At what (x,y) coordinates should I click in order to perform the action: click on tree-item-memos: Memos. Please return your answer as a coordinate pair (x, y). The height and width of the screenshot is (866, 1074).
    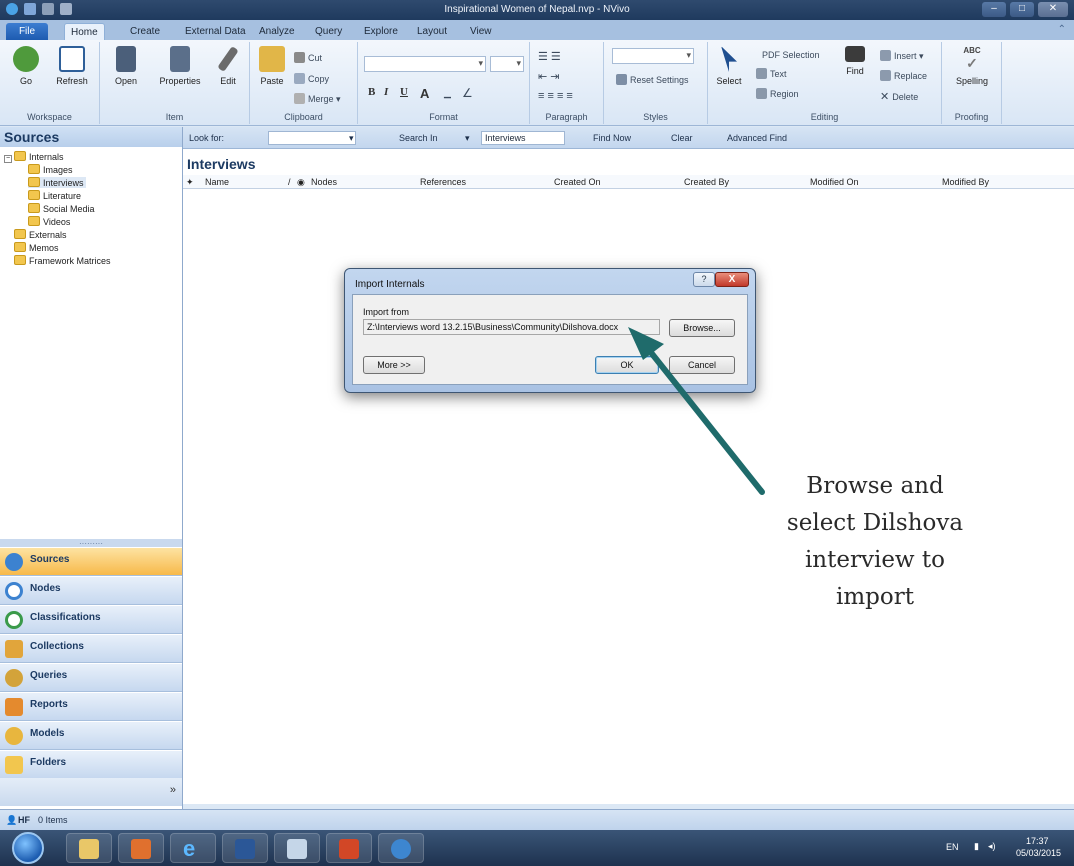
    Looking at the image, I should click on (36, 247).